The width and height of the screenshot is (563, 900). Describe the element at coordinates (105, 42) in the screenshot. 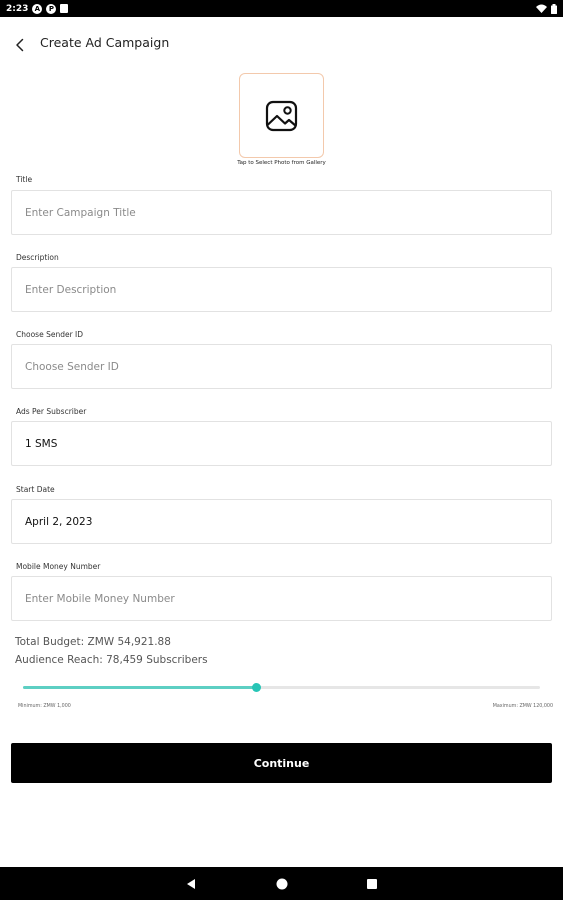

I see `page-title: Create Ad Campaign` at that location.